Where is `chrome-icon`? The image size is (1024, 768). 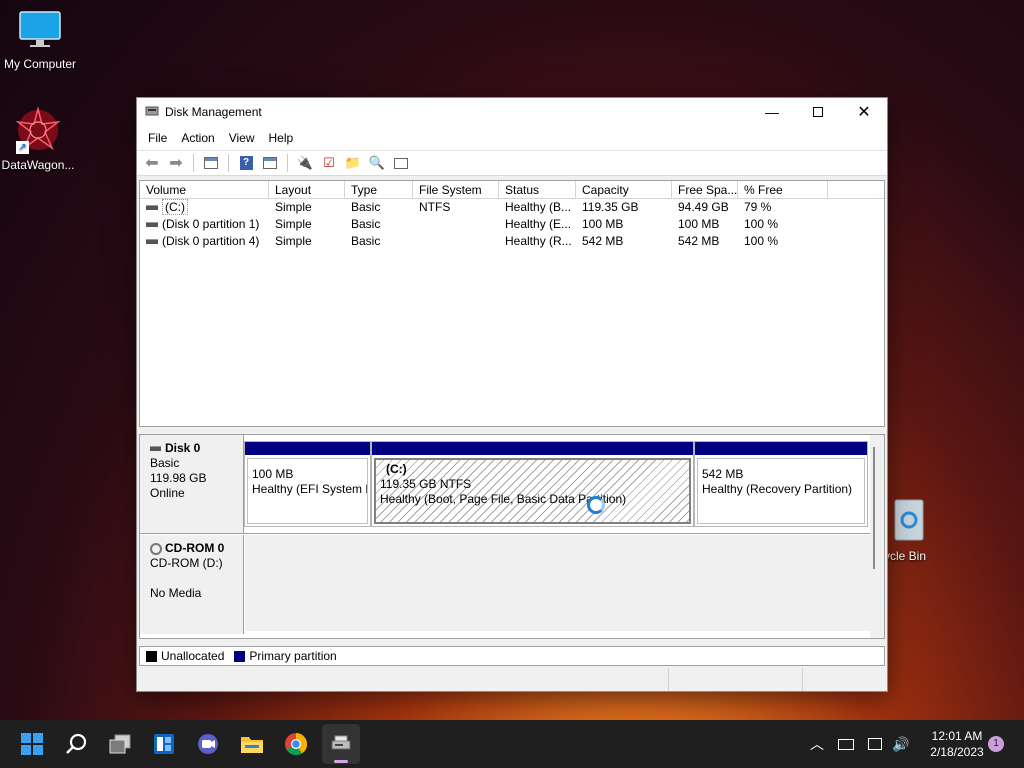 chrome-icon is located at coordinates (296, 744).